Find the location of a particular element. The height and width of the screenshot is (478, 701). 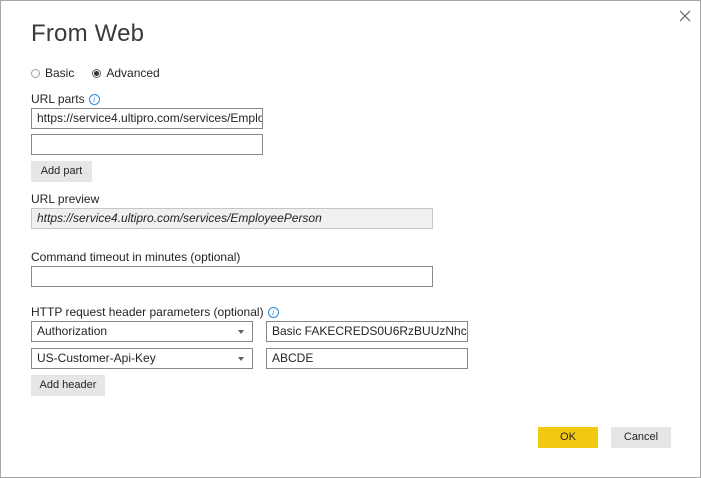

dialog-title: From Web is located at coordinates (88, 33).